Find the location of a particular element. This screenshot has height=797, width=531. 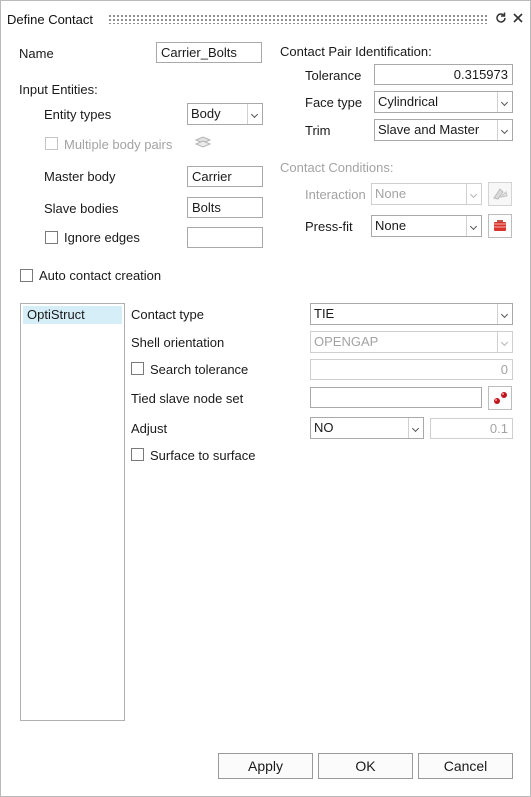

adjust-label: Adjust is located at coordinates (149, 428).